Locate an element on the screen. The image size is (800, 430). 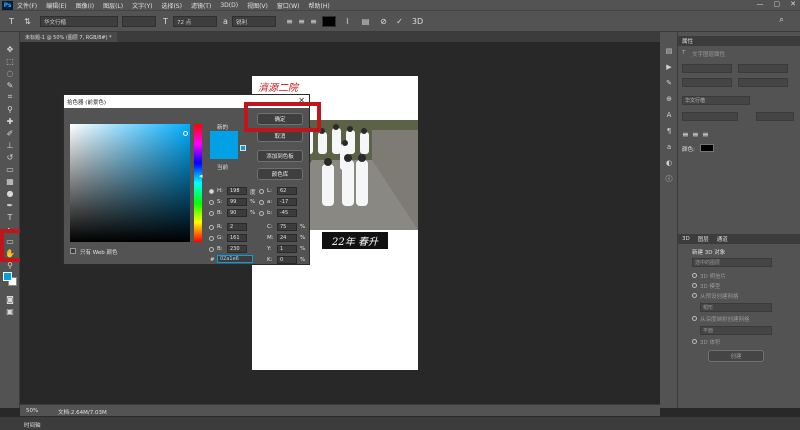
c-field: 75 is located at coordinates (287, 227).